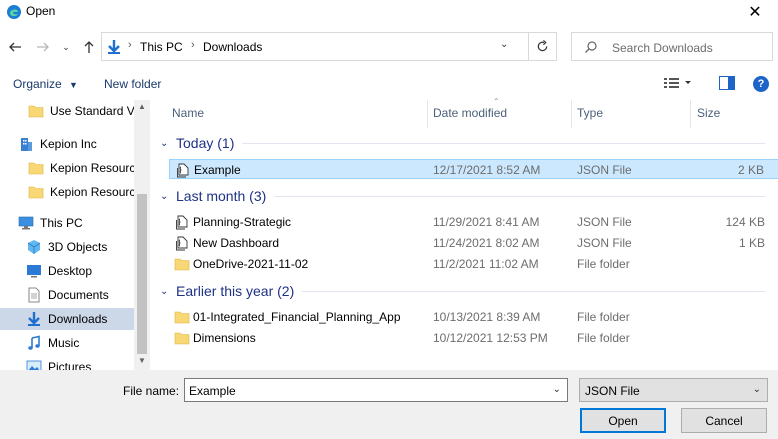 Image resolution: width=778 pixels, height=439 pixels. What do you see at coordinates (67, 192) in the screenshot?
I see `sidebar-item-kepion-resources-2: Kepion Resources` at bounding box center [67, 192].